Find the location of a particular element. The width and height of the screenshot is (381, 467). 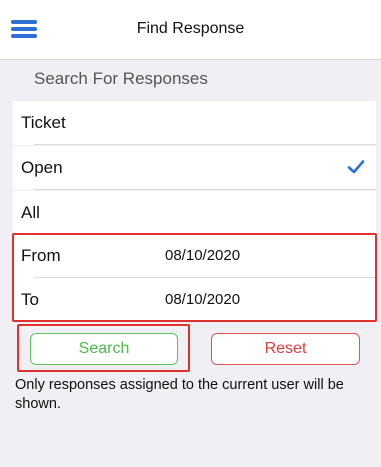

option-label: Open is located at coordinates (42, 167).